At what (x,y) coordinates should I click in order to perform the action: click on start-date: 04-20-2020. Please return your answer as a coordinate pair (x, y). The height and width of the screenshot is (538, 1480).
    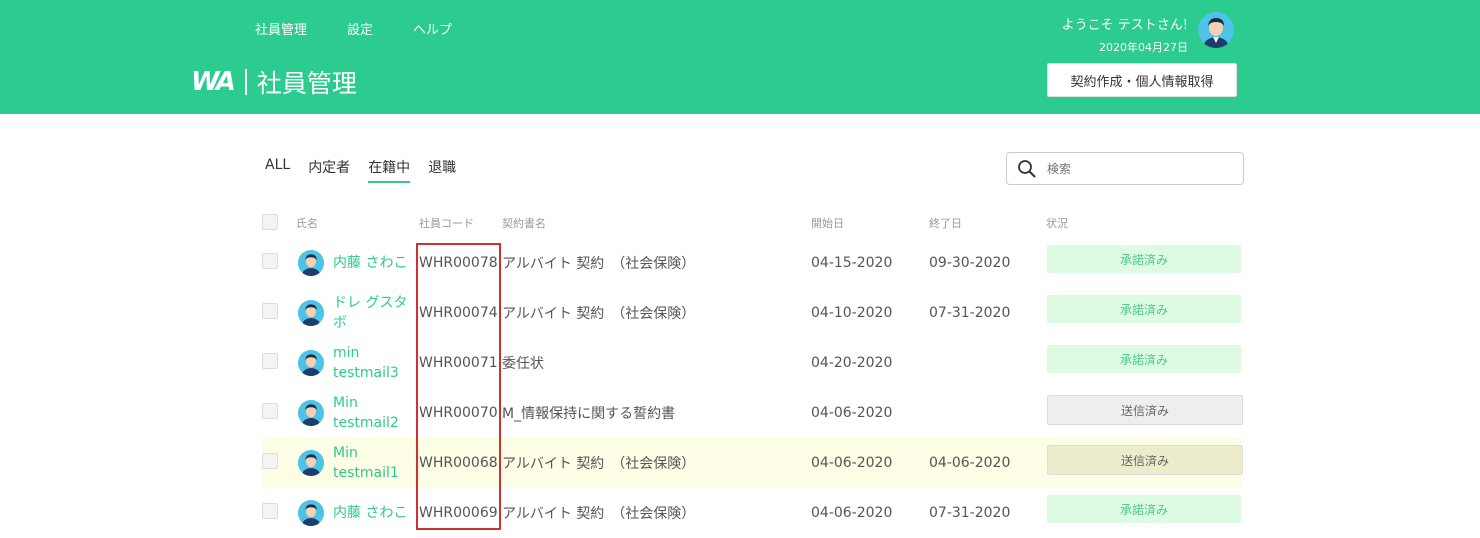
    Looking at the image, I should click on (852, 363).